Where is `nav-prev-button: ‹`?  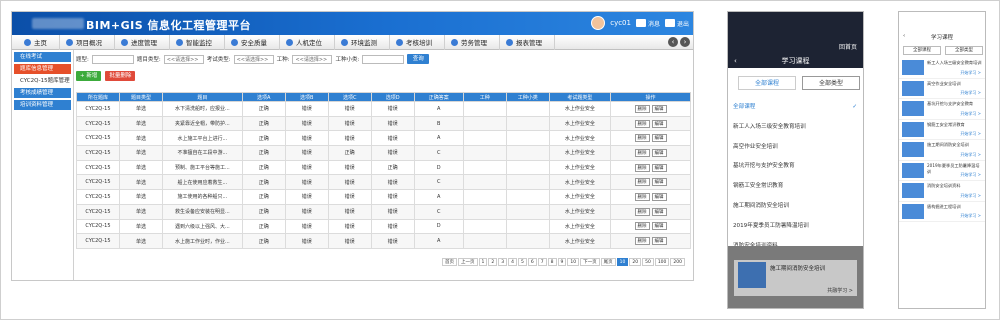 nav-prev-button: ‹ is located at coordinates (673, 42).